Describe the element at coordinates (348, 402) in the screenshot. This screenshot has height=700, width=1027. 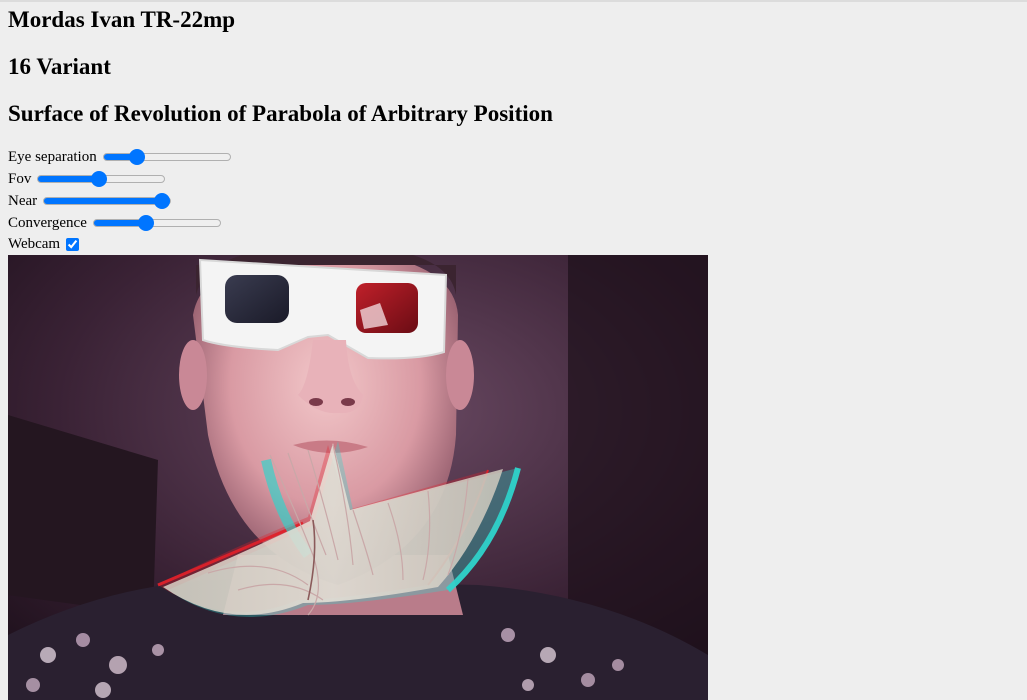
I see `right-nostril` at that location.